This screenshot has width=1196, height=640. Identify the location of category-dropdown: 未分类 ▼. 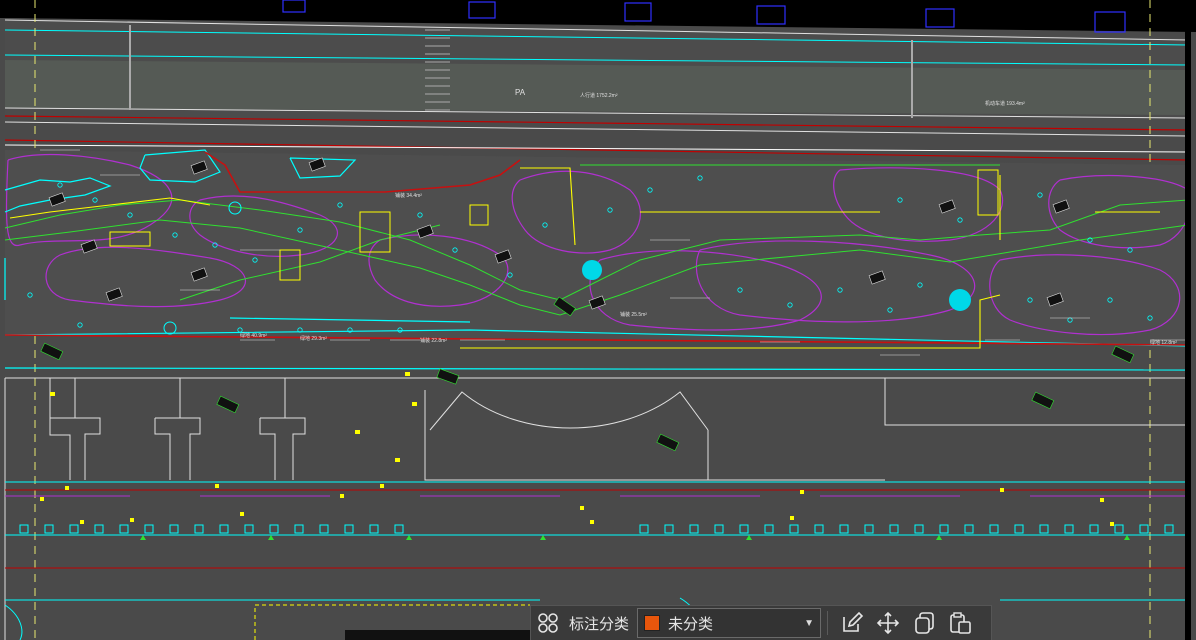
(729, 623).